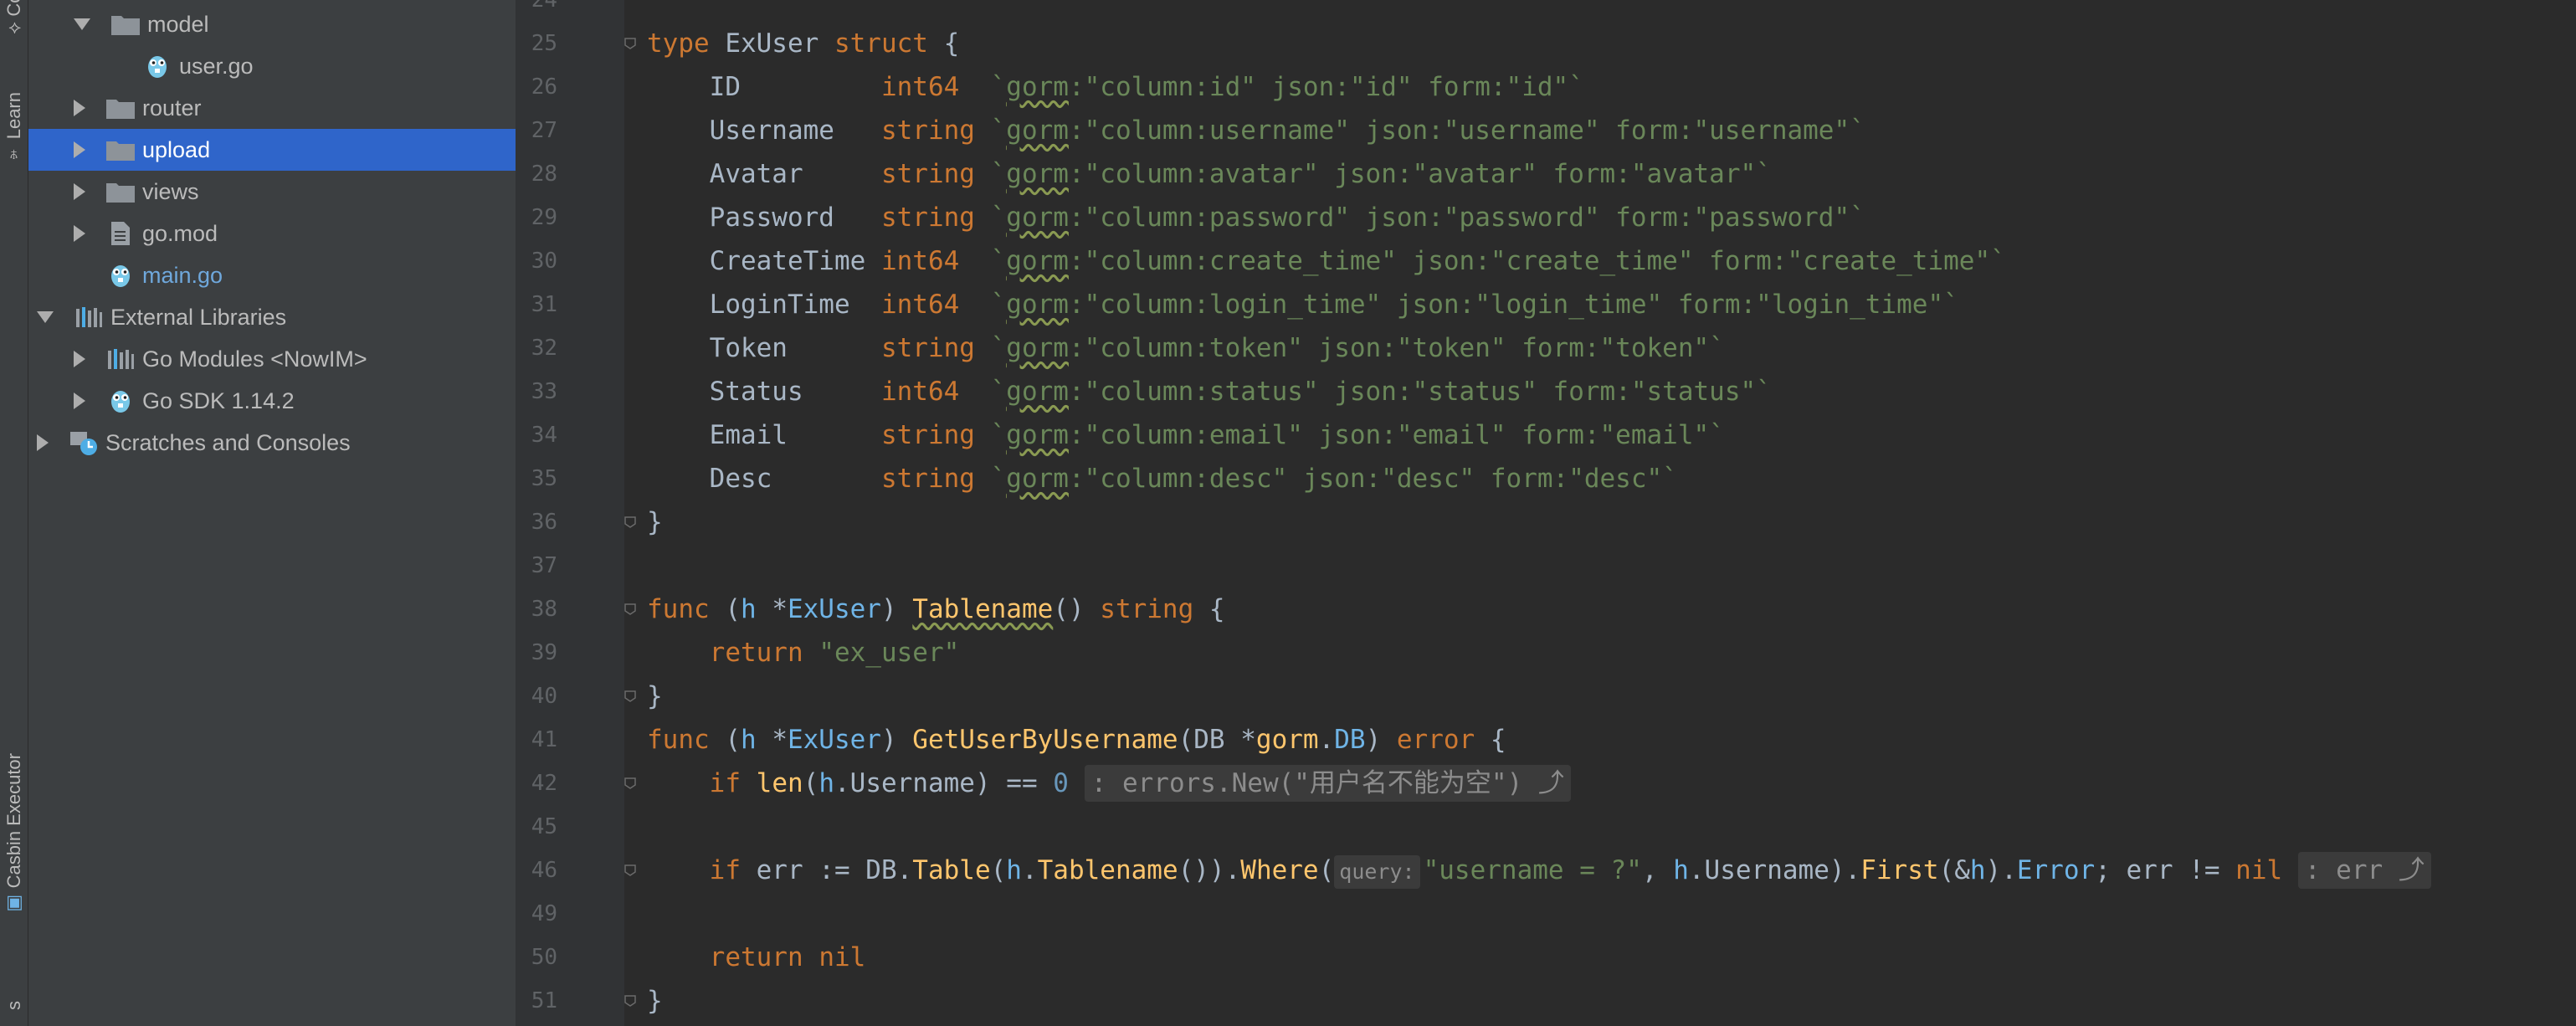 The image size is (2576, 1026). Describe the element at coordinates (544, 1000) in the screenshot. I see `line-number: 51` at that location.